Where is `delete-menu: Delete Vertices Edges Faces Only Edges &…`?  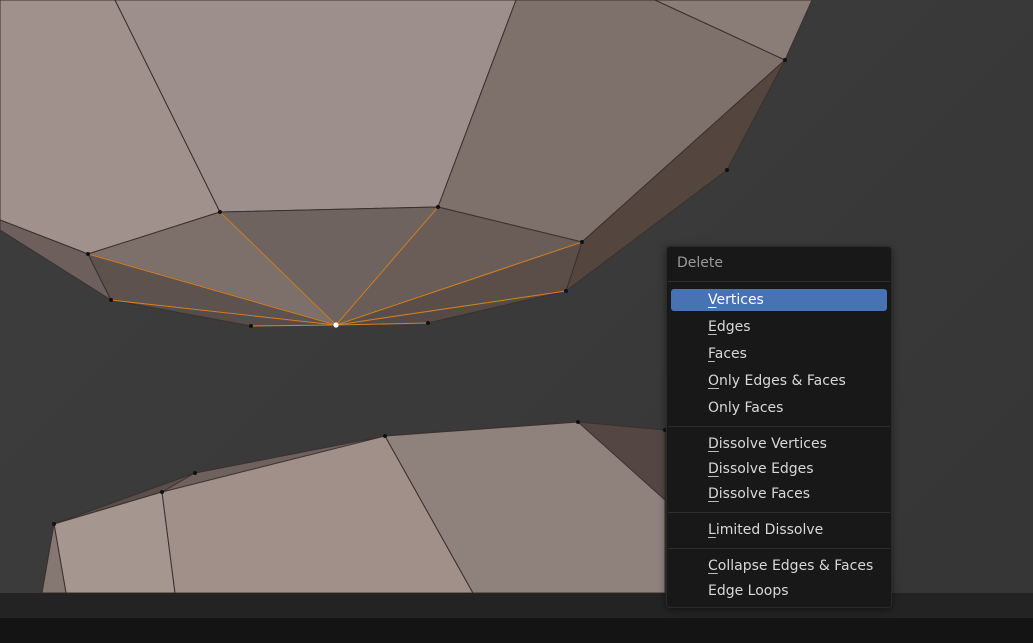 delete-menu: Delete Vertices Edges Faces Only Edges &… is located at coordinates (779, 427).